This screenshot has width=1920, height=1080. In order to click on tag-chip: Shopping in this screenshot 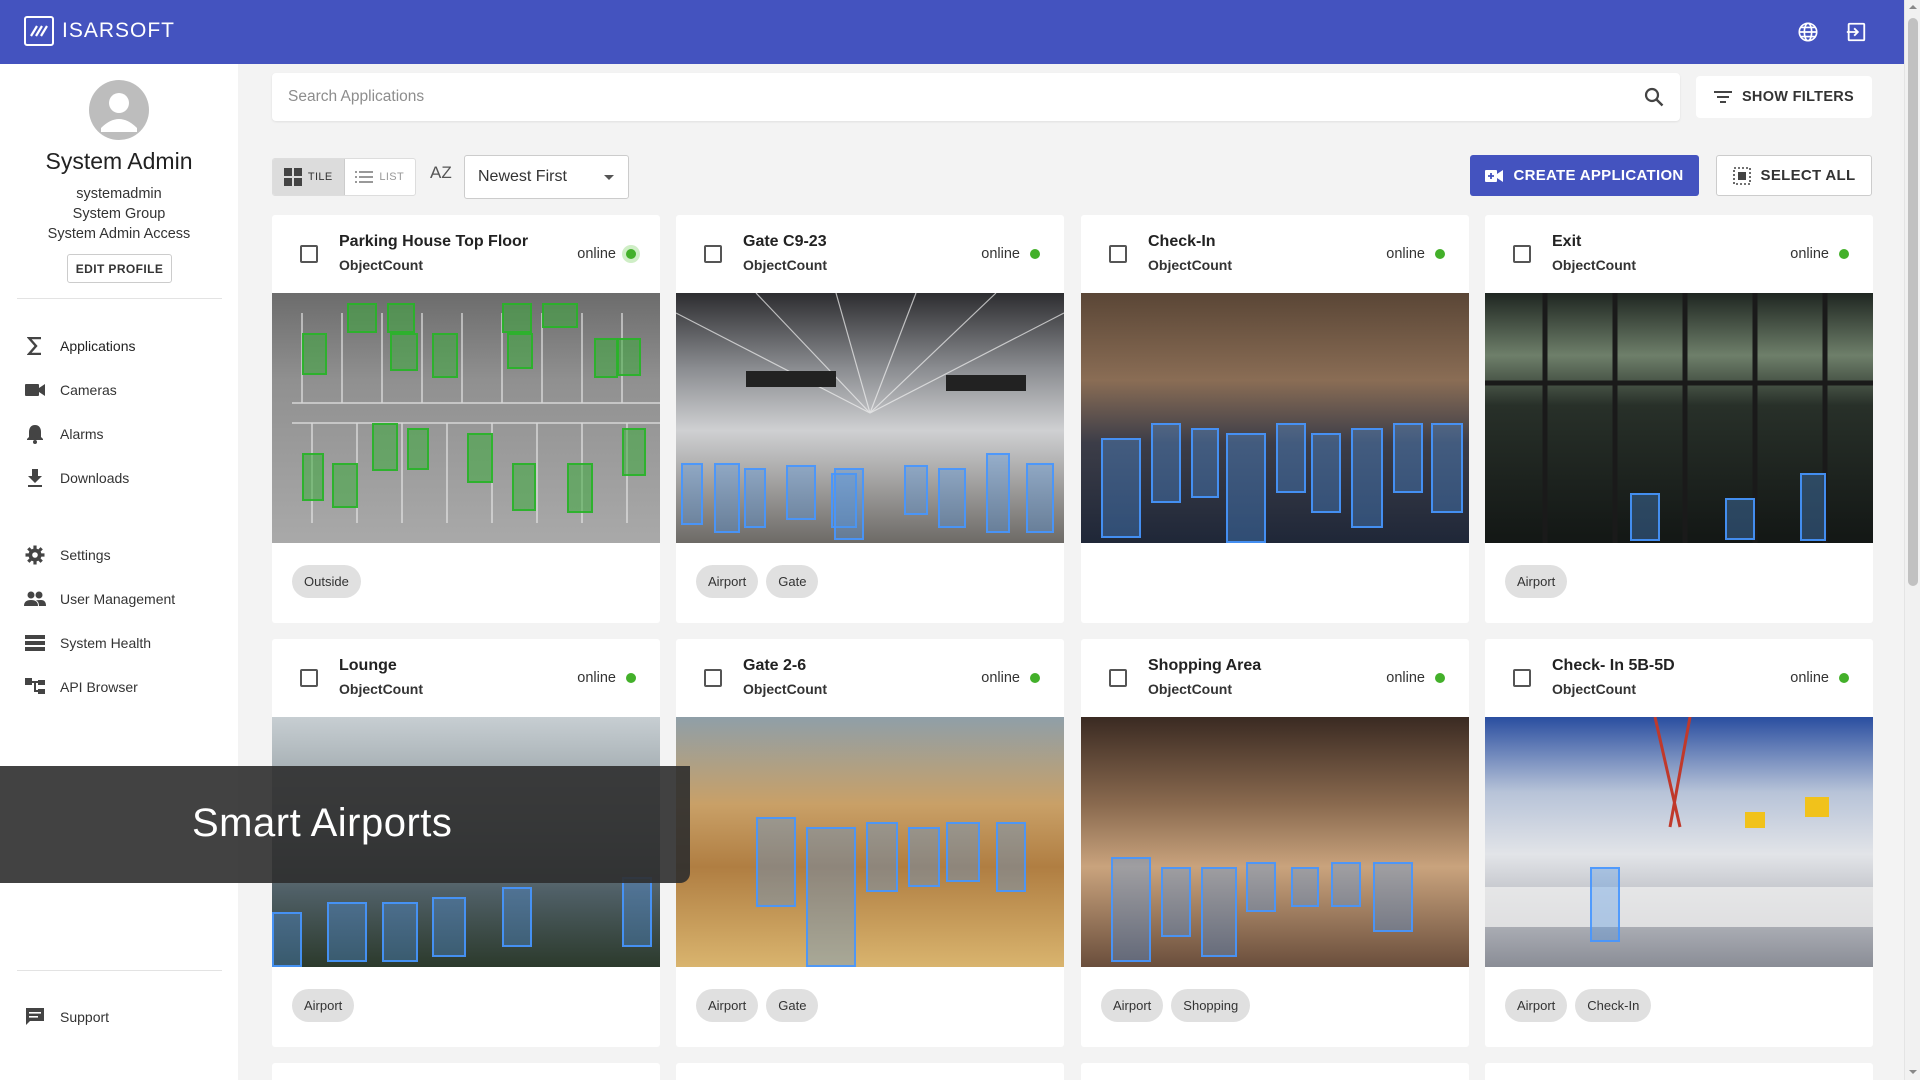, I will do `click(1211, 1005)`.